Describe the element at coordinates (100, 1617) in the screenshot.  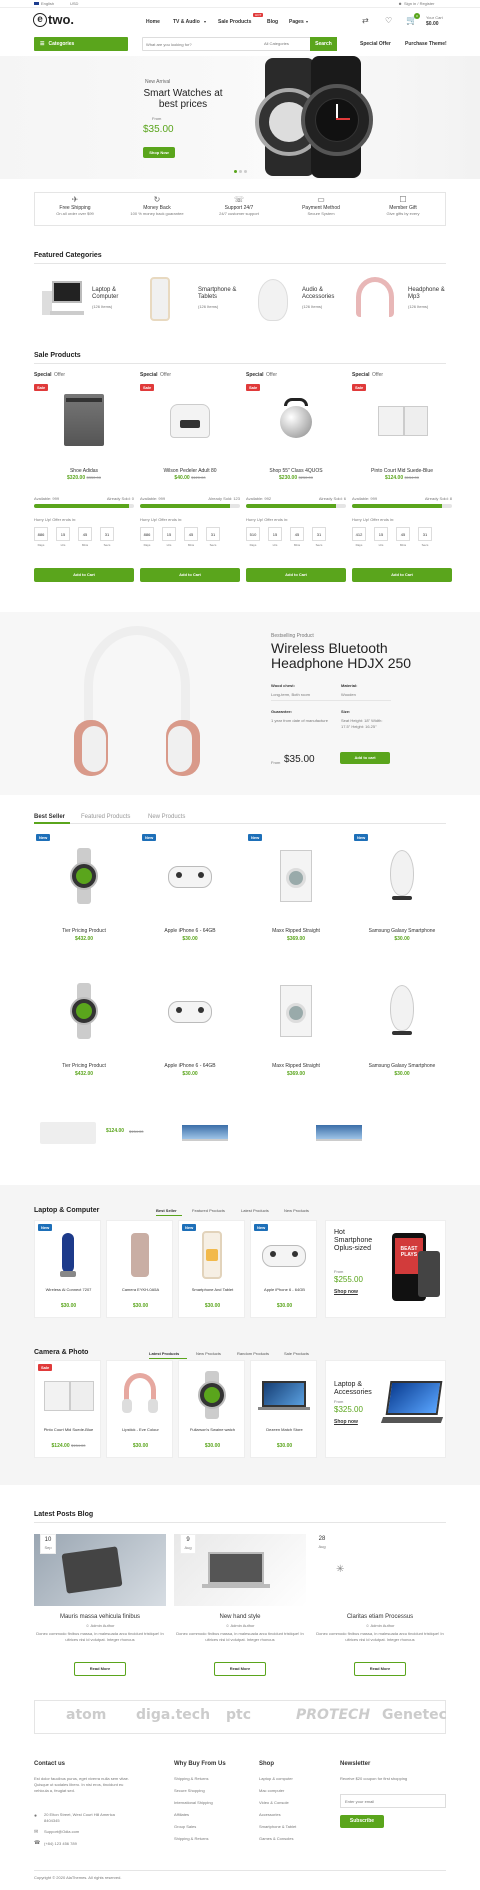
I see `post-title: Mauris massa vehicula finibus` at that location.